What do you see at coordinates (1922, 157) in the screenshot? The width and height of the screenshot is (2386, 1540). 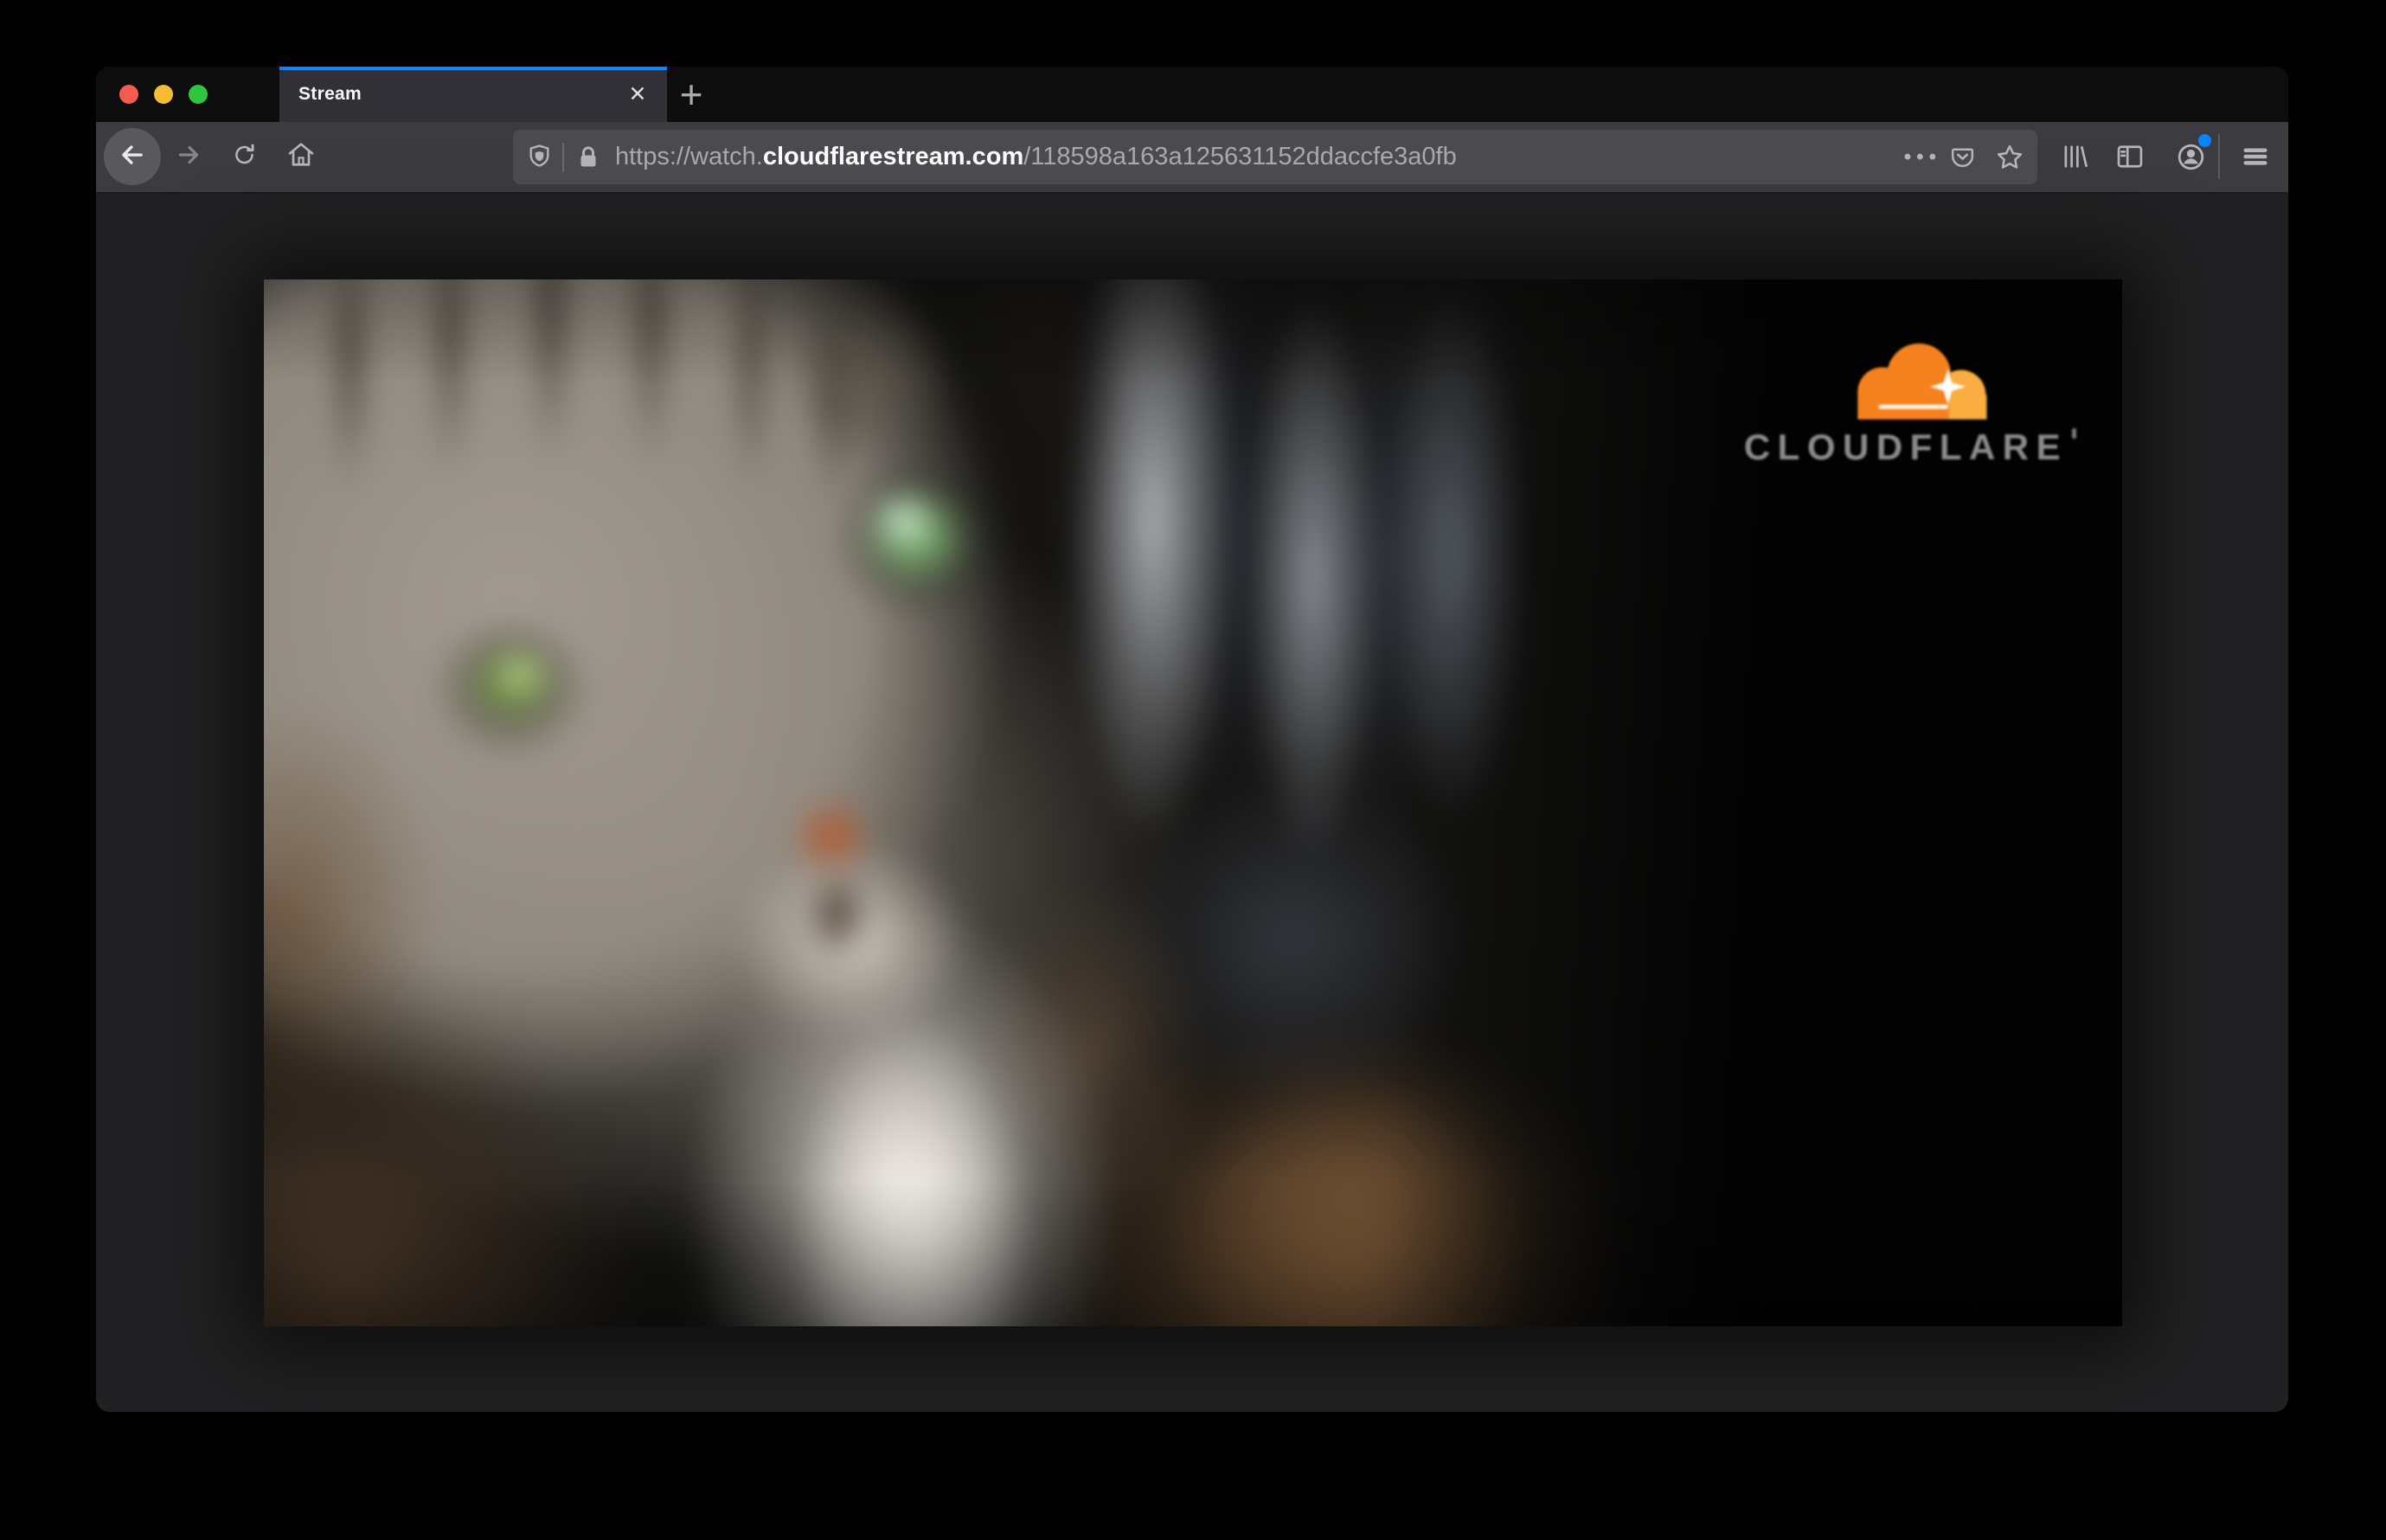 I see `page-actions-icon: •••` at bounding box center [1922, 157].